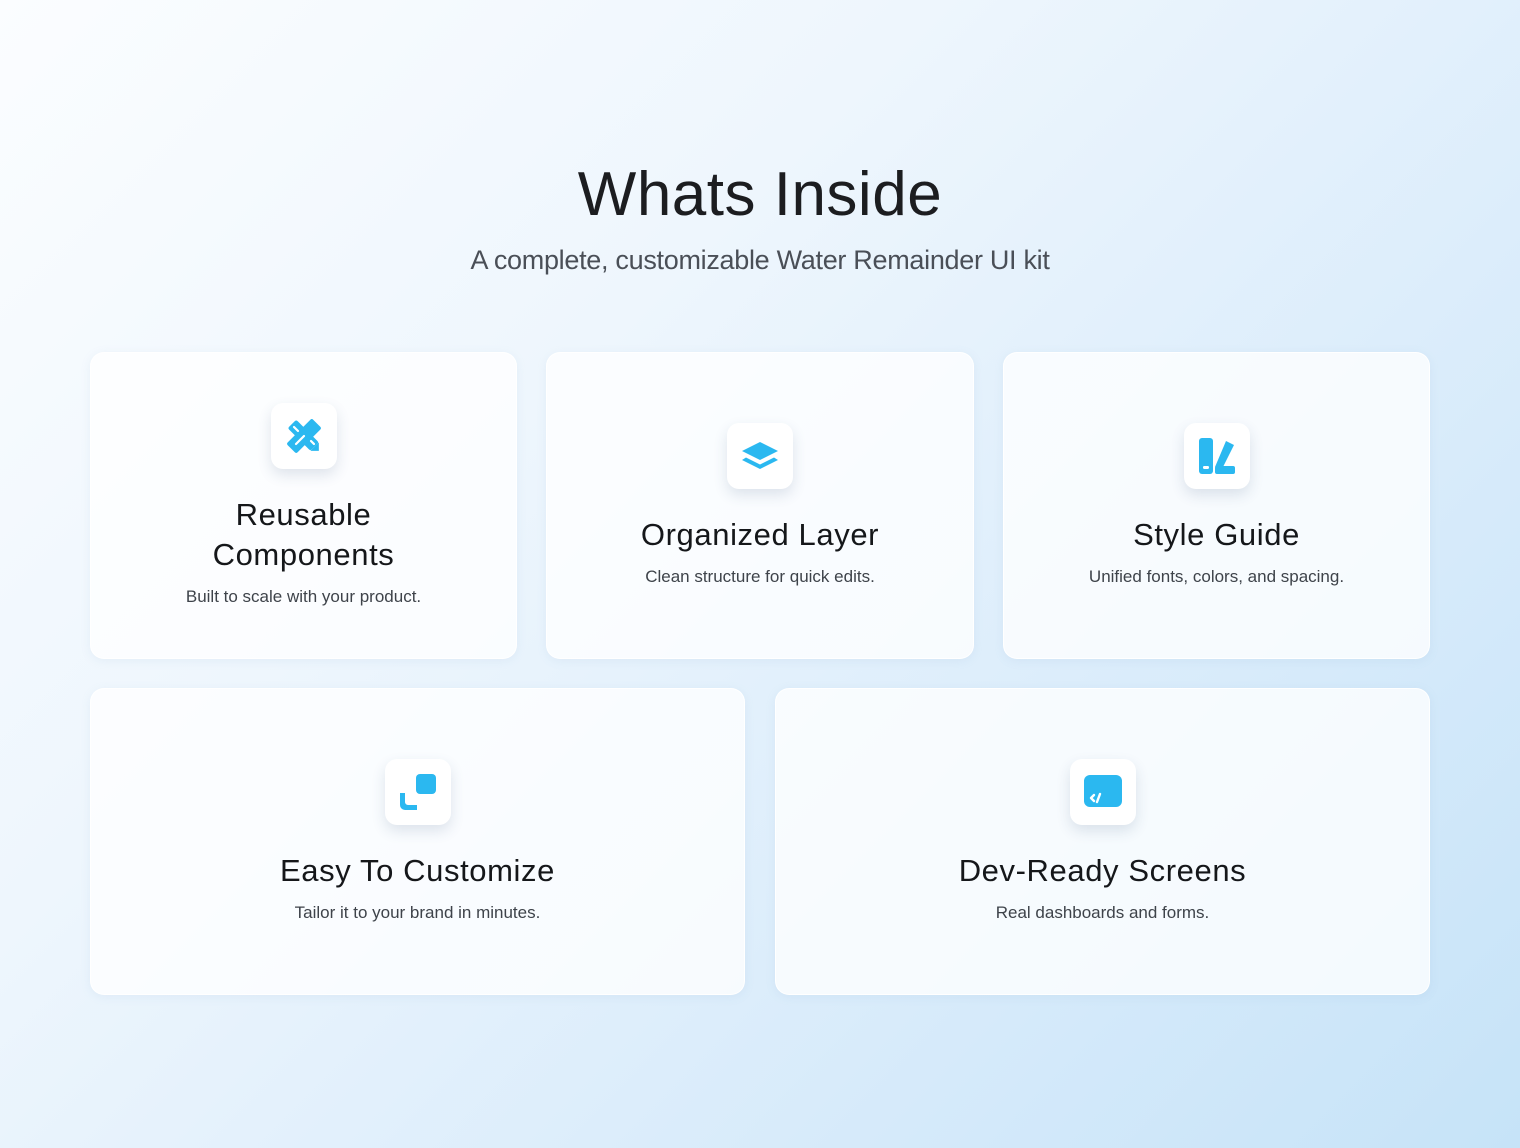  What do you see at coordinates (417, 912) in the screenshot?
I see `card-description: Tailor it to your brand in minutes.` at bounding box center [417, 912].